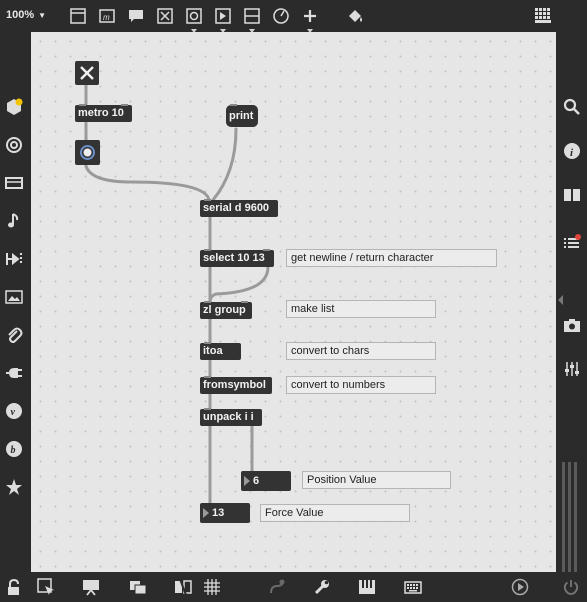  I want to click on message-icon: m, so click(107, 16).